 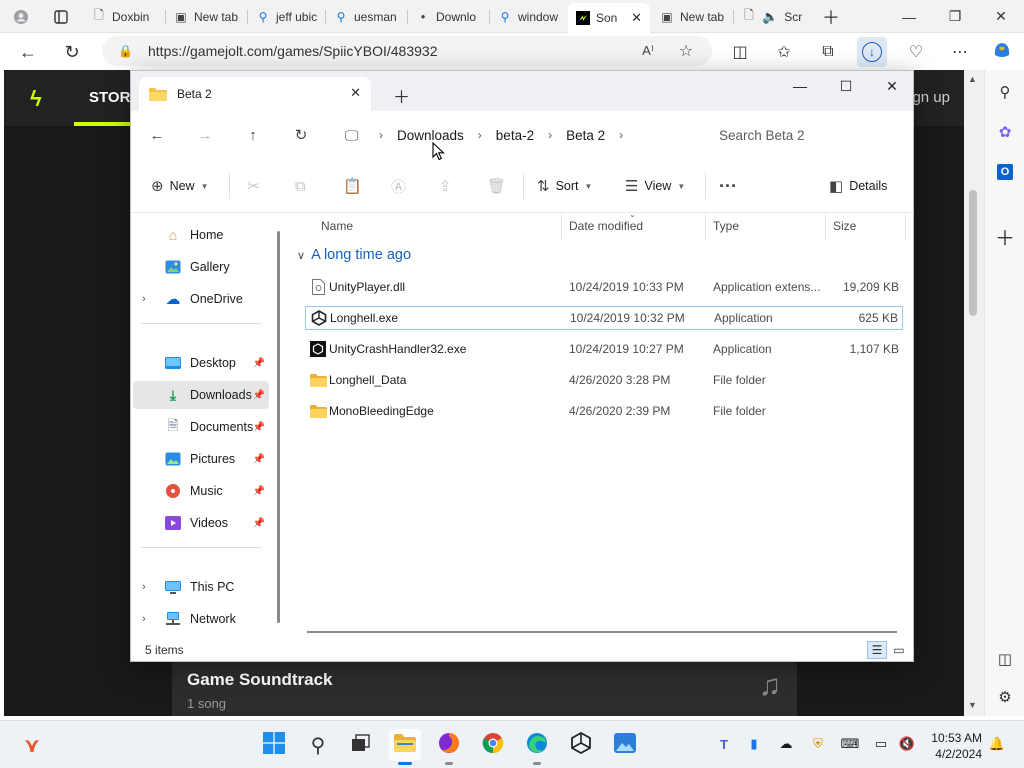 I want to click on column-header-name: Name, so click(x=337, y=228).